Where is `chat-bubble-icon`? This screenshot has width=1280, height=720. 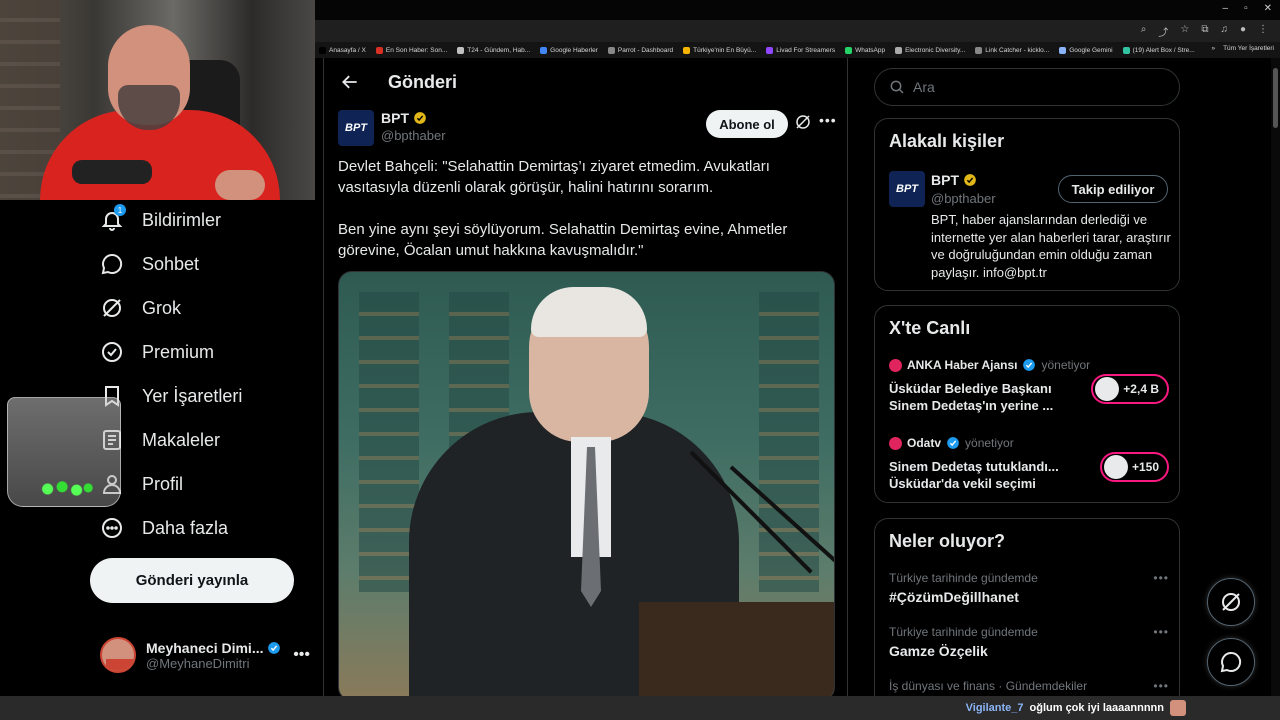 chat-bubble-icon is located at coordinates (112, 264).